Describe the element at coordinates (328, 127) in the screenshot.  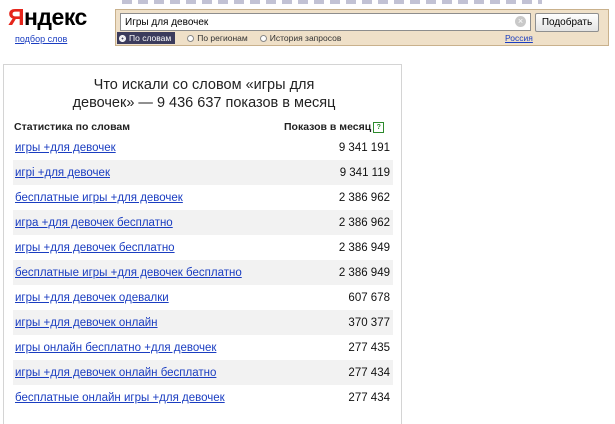
I see `column-header-label: Показов в месяц` at that location.